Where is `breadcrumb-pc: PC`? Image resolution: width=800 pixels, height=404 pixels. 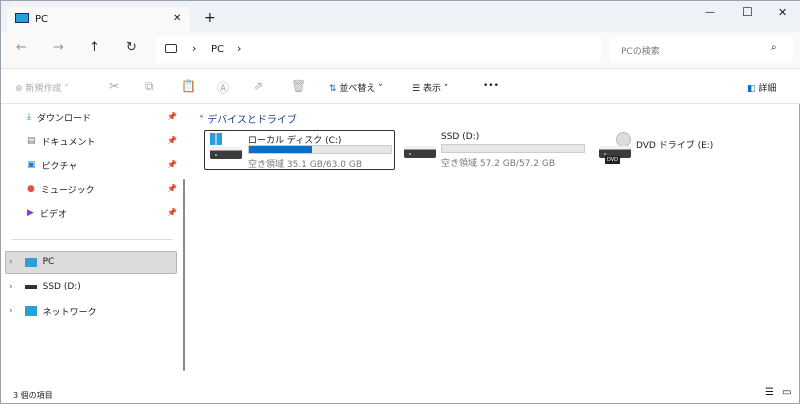 breadcrumb-pc: PC is located at coordinates (217, 49).